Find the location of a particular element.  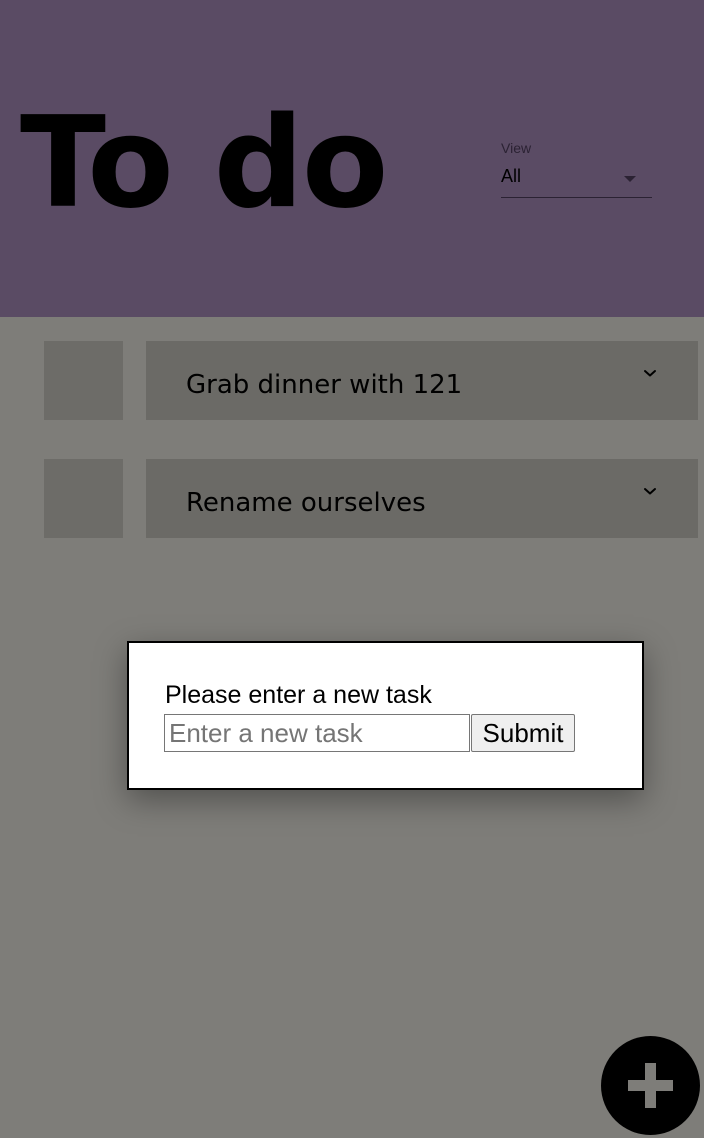

task-row: Rename ourselves is located at coordinates (371, 498).